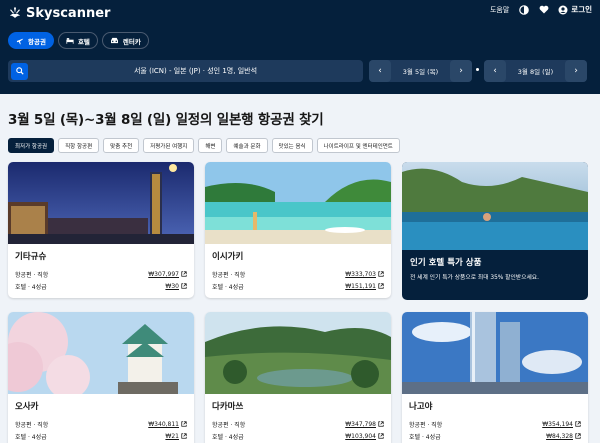  I want to click on destination-card-kitakyushu: 기타규슈 항공편 · 직항 ₩307,997 호텔 · 4성급 ₩30, so click(101, 230).